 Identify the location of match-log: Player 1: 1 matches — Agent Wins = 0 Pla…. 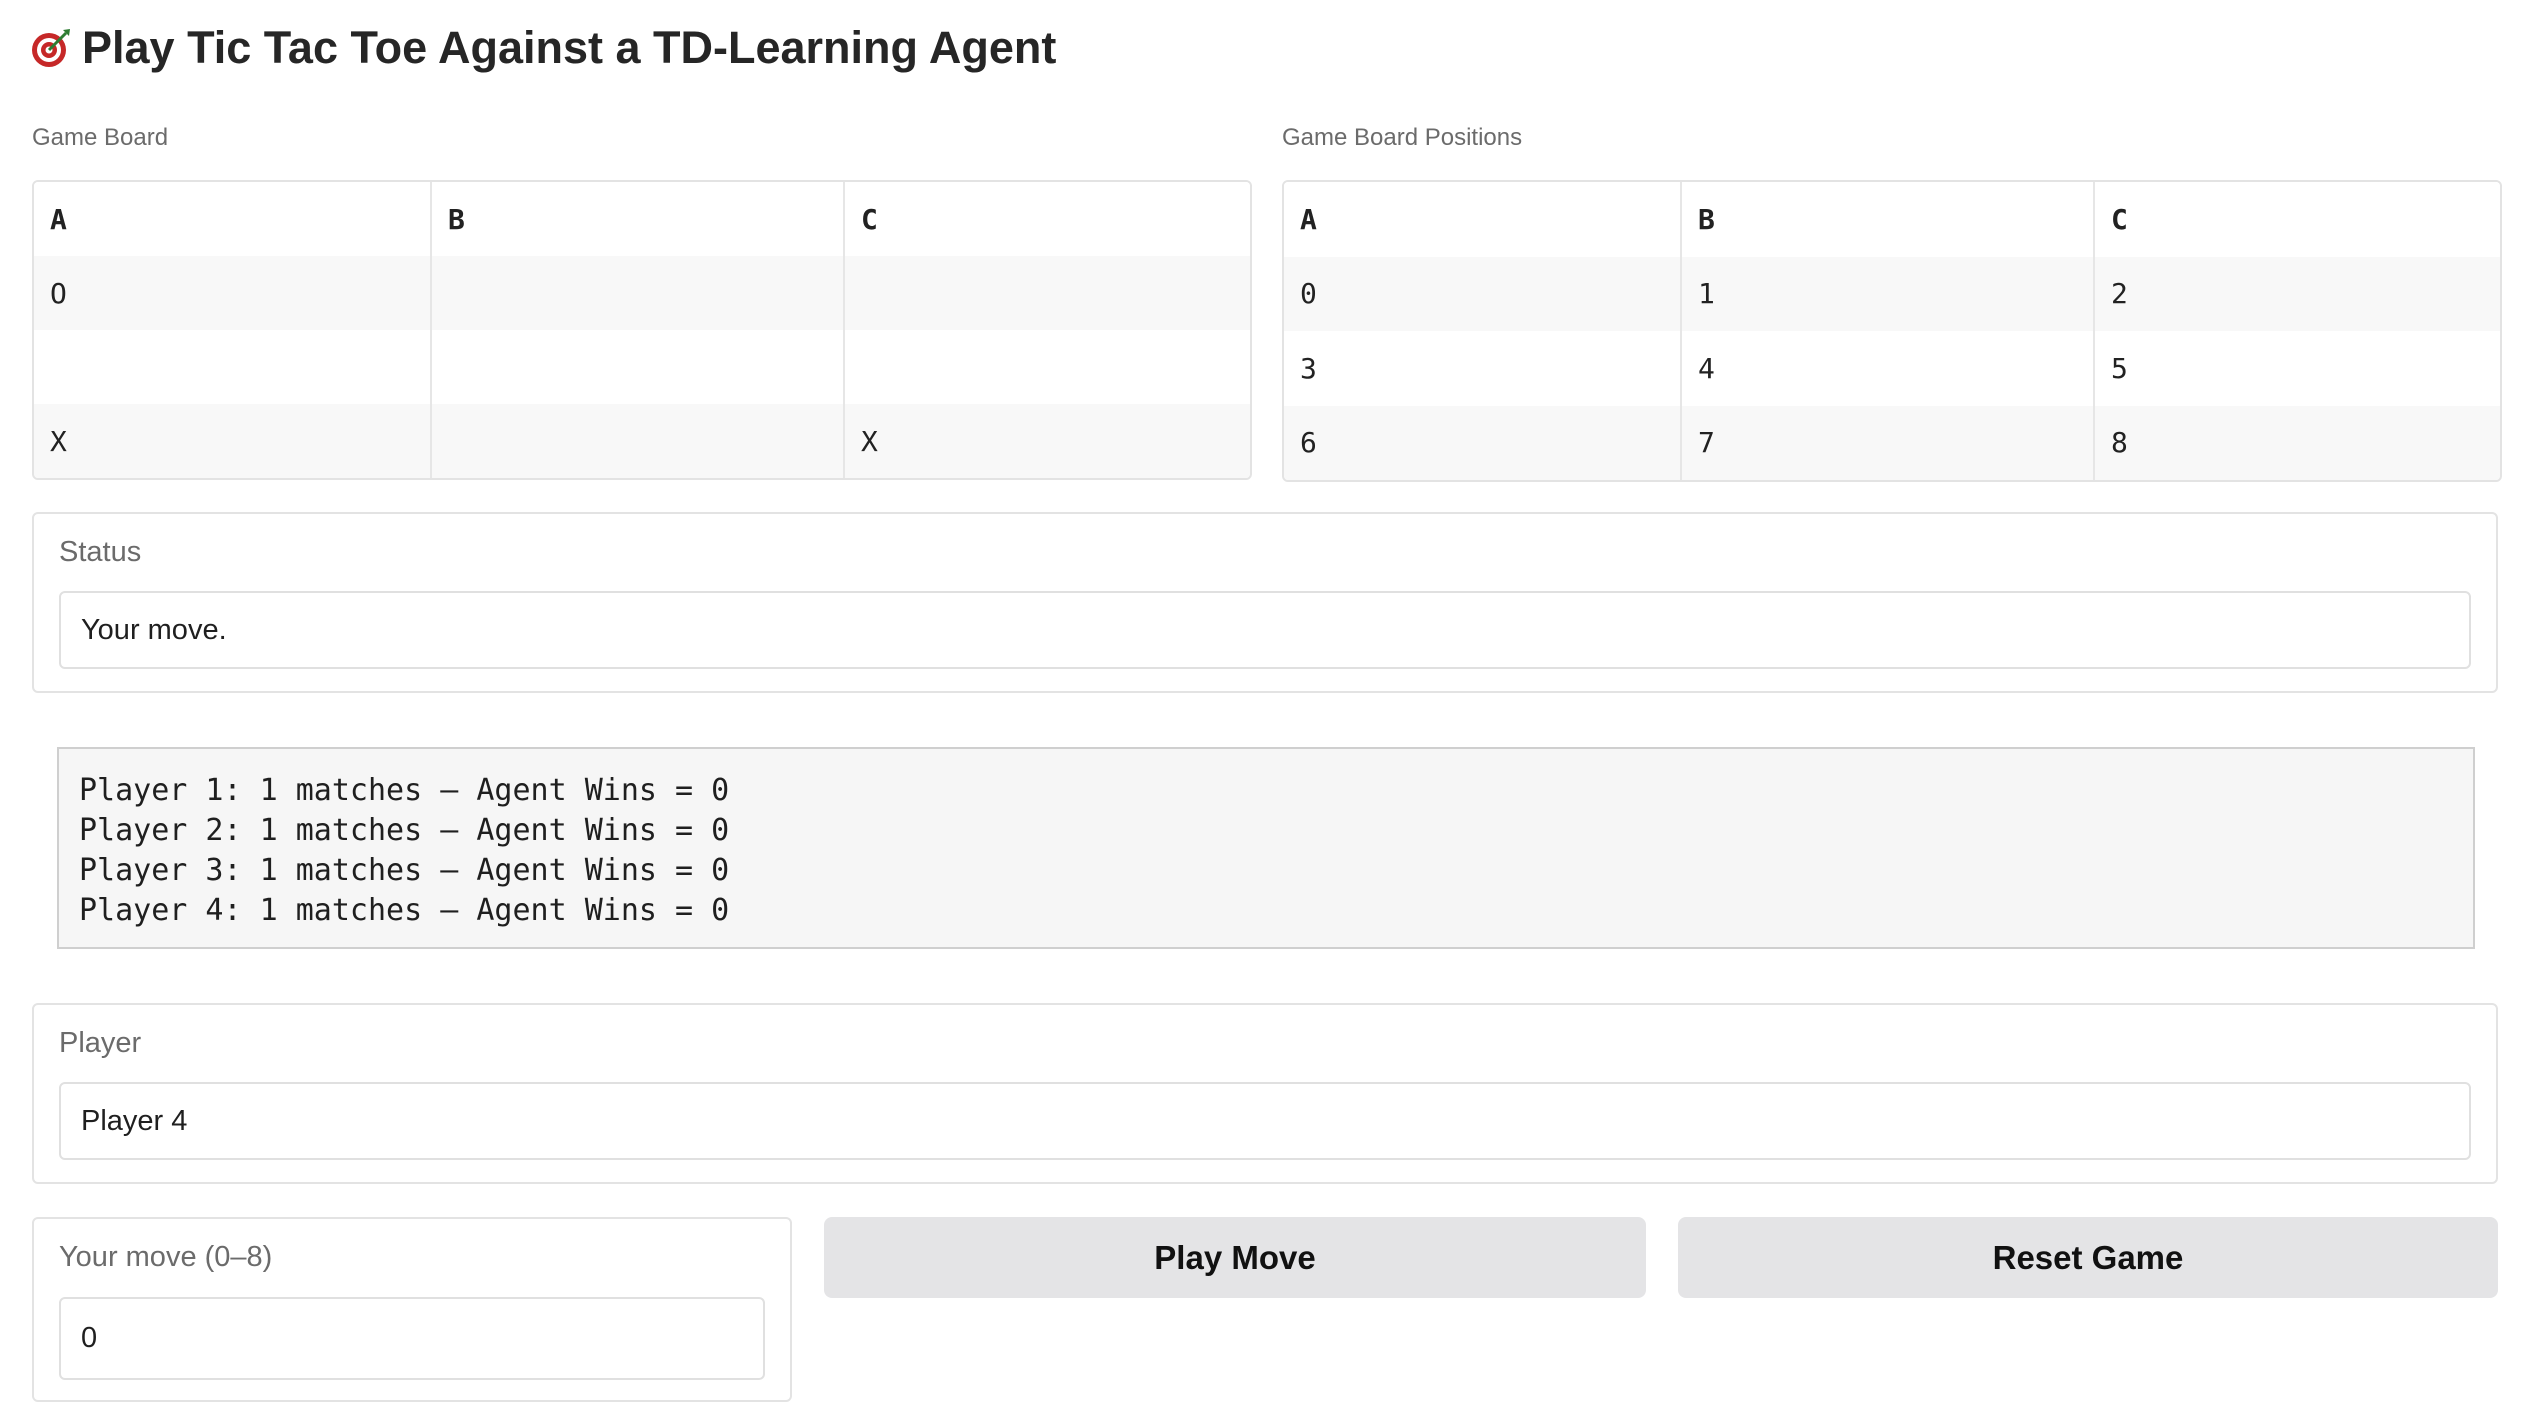
(1266, 848).